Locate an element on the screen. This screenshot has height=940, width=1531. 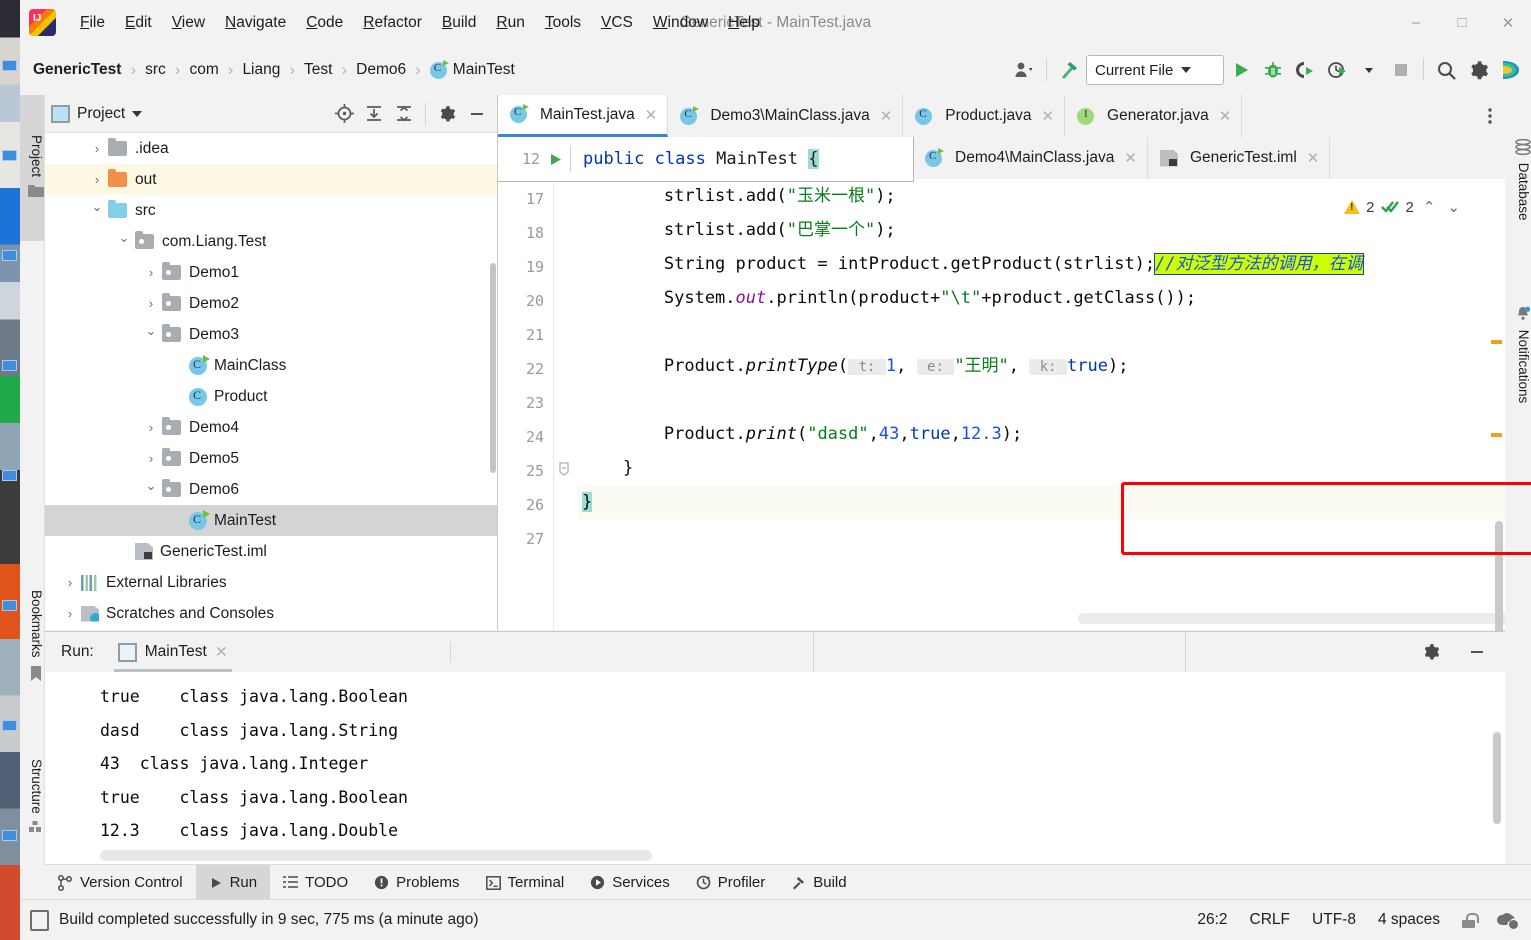
more-vertical-icon is located at coordinates (1490, 116).